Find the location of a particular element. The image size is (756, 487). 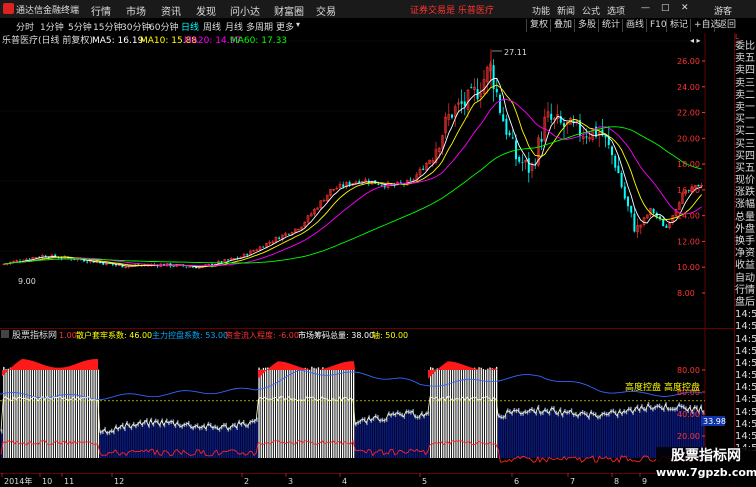

guest-label: 游客 is located at coordinates (723, 10).